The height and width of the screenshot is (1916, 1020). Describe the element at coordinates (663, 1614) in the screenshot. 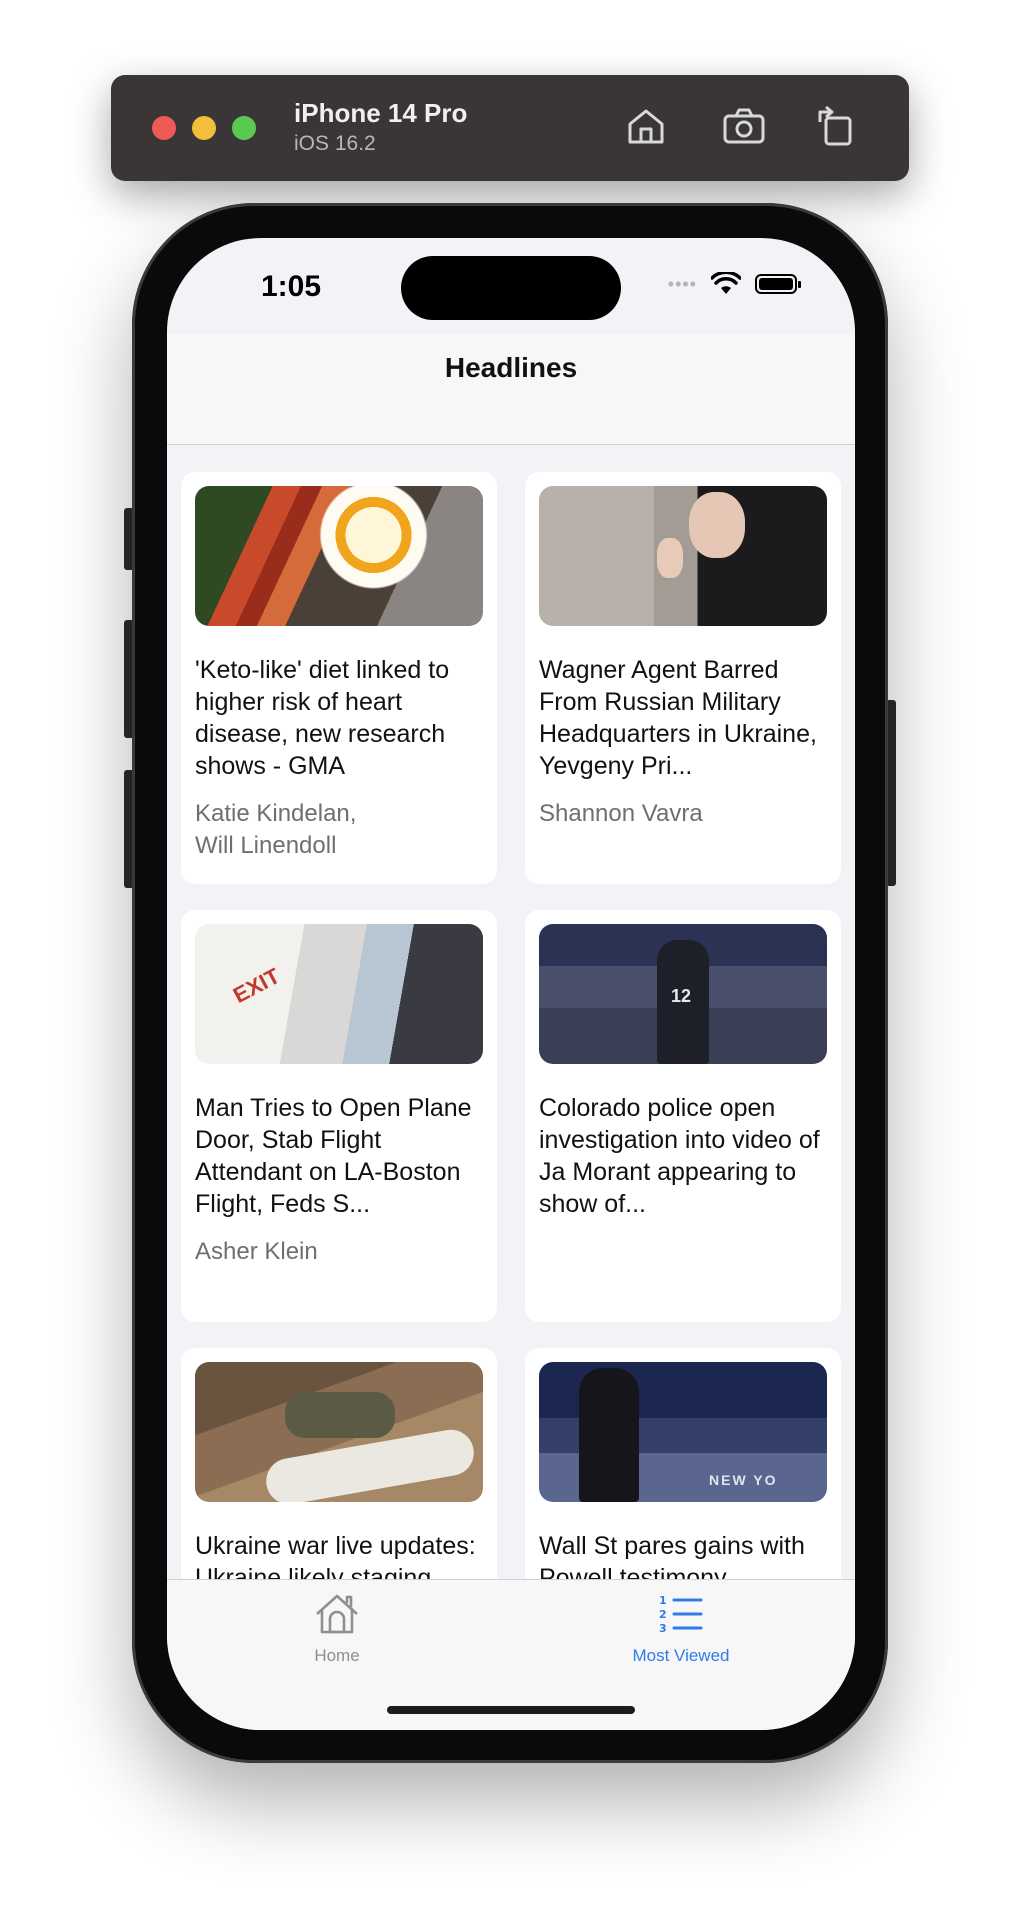

I see `svg-text: 2` at that location.